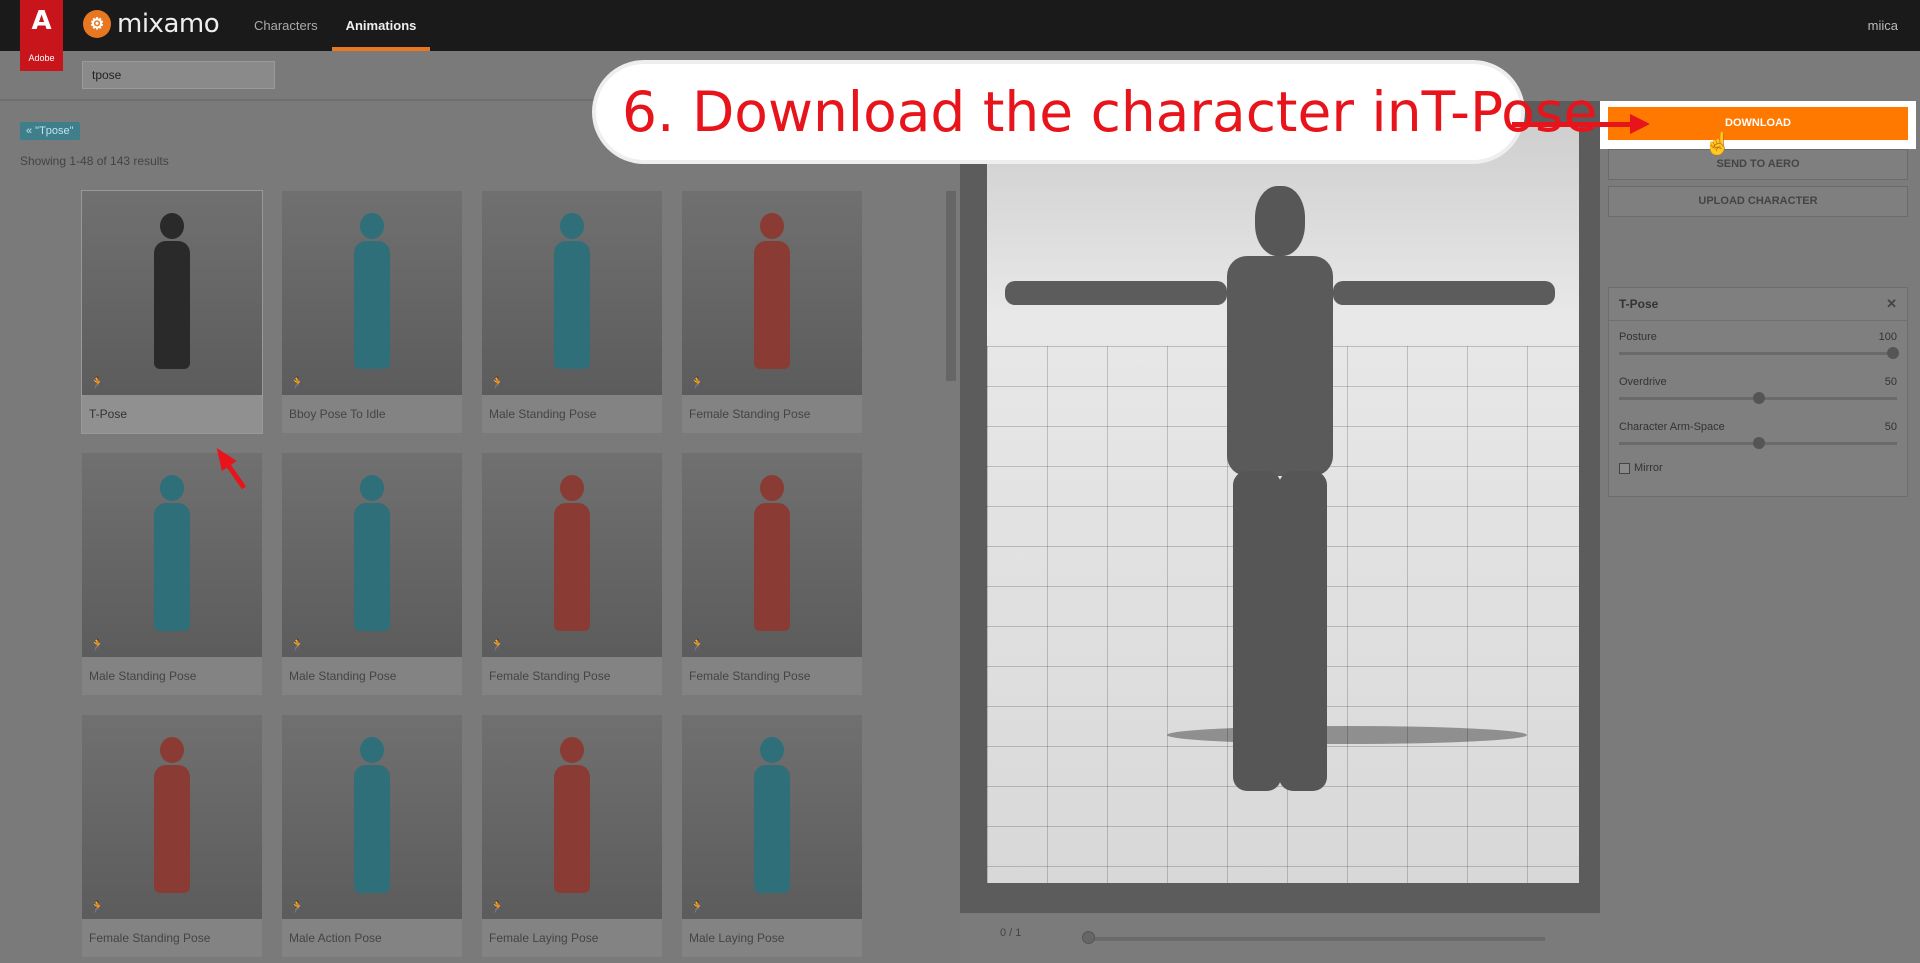  What do you see at coordinates (572, 938) in the screenshot?
I see `animation-card-label: Female Laying Pose` at bounding box center [572, 938].